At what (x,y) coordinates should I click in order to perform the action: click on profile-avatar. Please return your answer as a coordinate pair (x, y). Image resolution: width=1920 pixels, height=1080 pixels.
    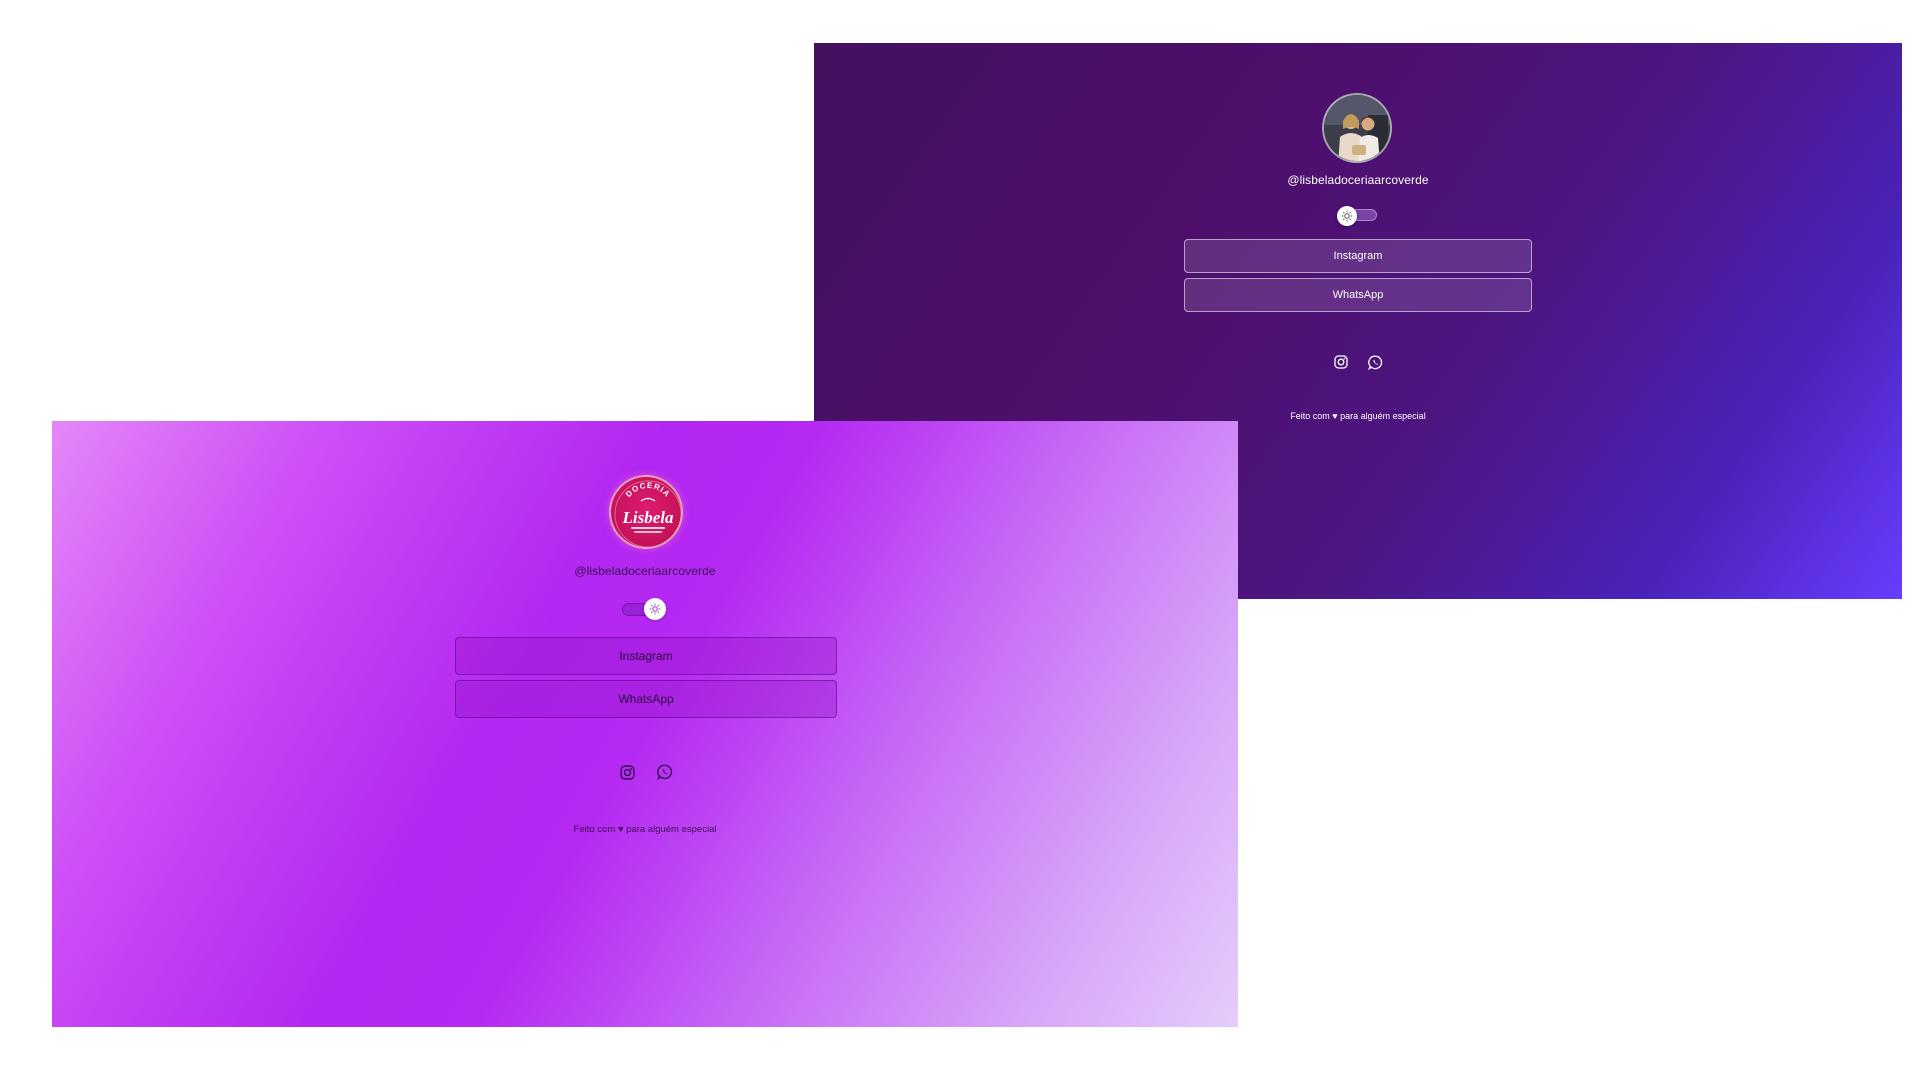
    Looking at the image, I should click on (1357, 128).